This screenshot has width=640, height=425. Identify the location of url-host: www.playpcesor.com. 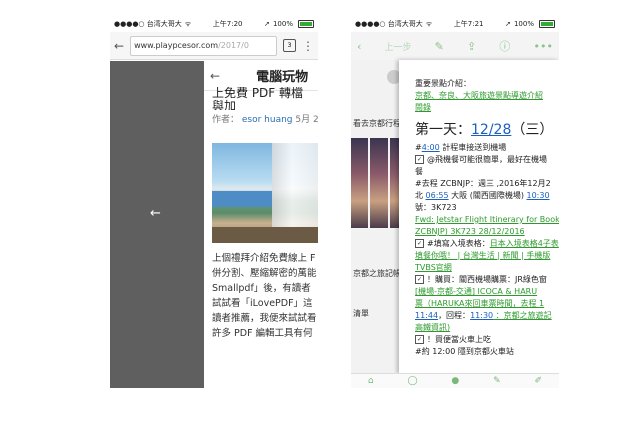
(176, 45).